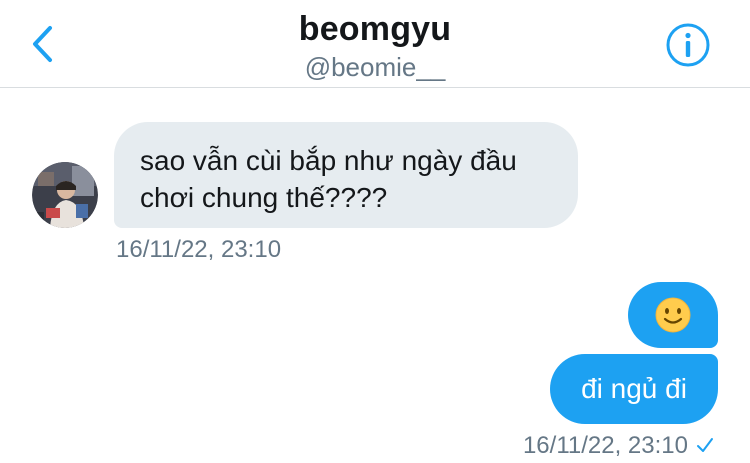  Describe the element at coordinates (705, 445) in the screenshot. I see `sent-check-icon` at that location.